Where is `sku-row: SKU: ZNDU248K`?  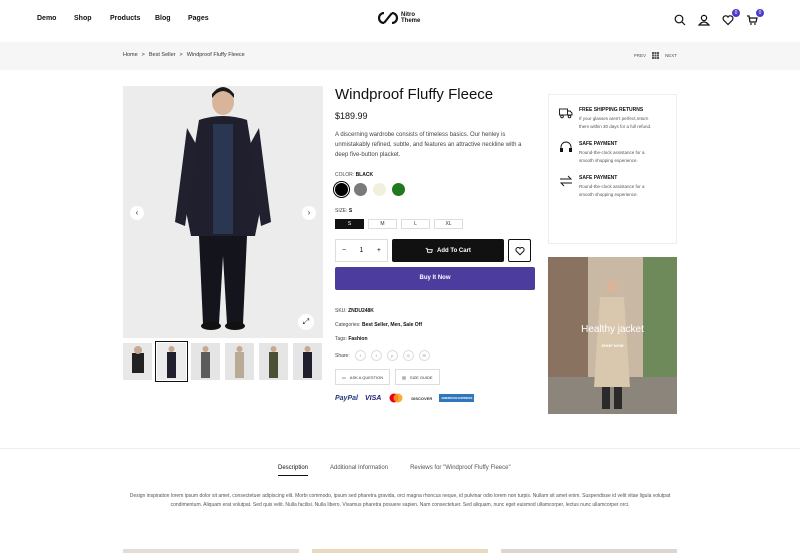
sku-row: SKU: ZNDU248K is located at coordinates (435, 311).